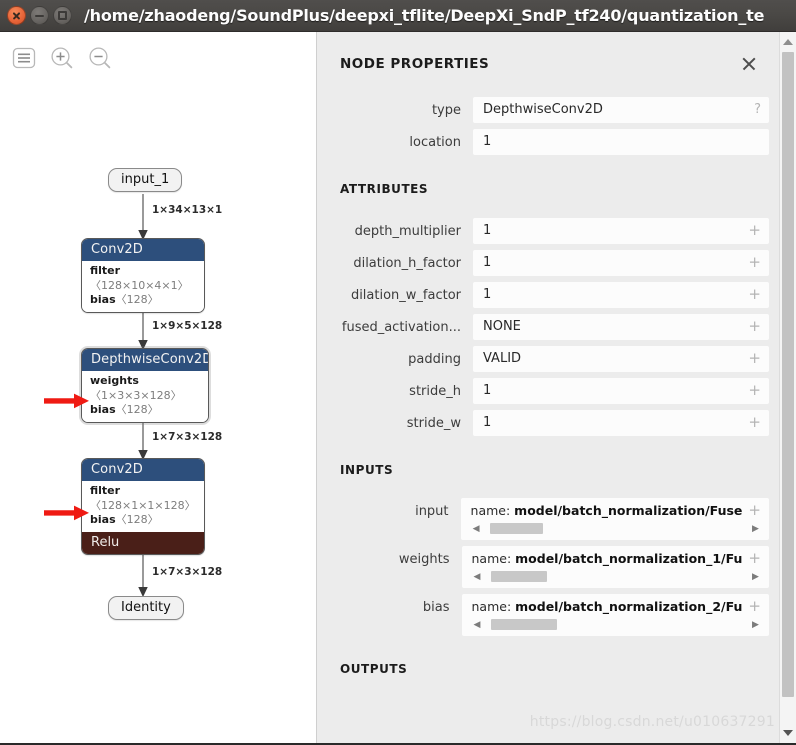  I want to click on attribute-row-dilation-w-factor: dilation_w_factor 1 +, so click(548, 295).